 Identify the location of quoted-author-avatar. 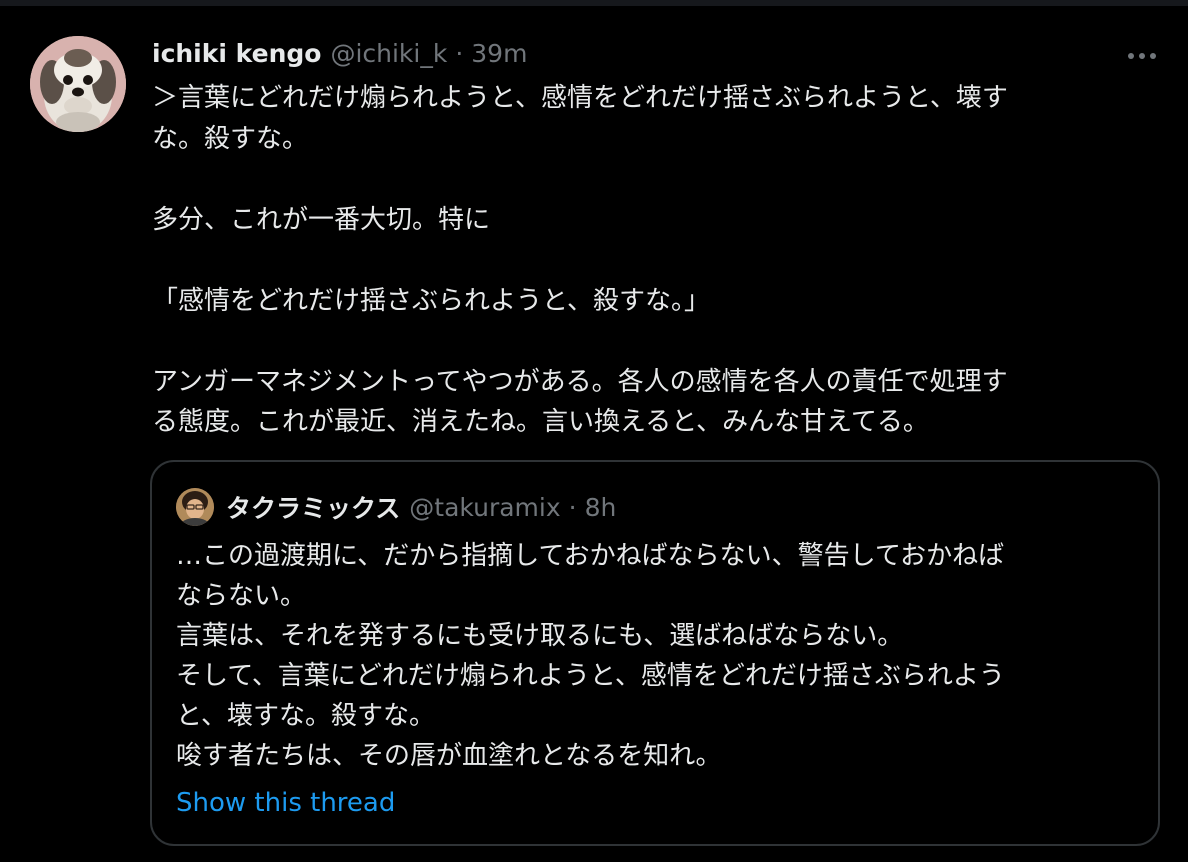
(195, 507).